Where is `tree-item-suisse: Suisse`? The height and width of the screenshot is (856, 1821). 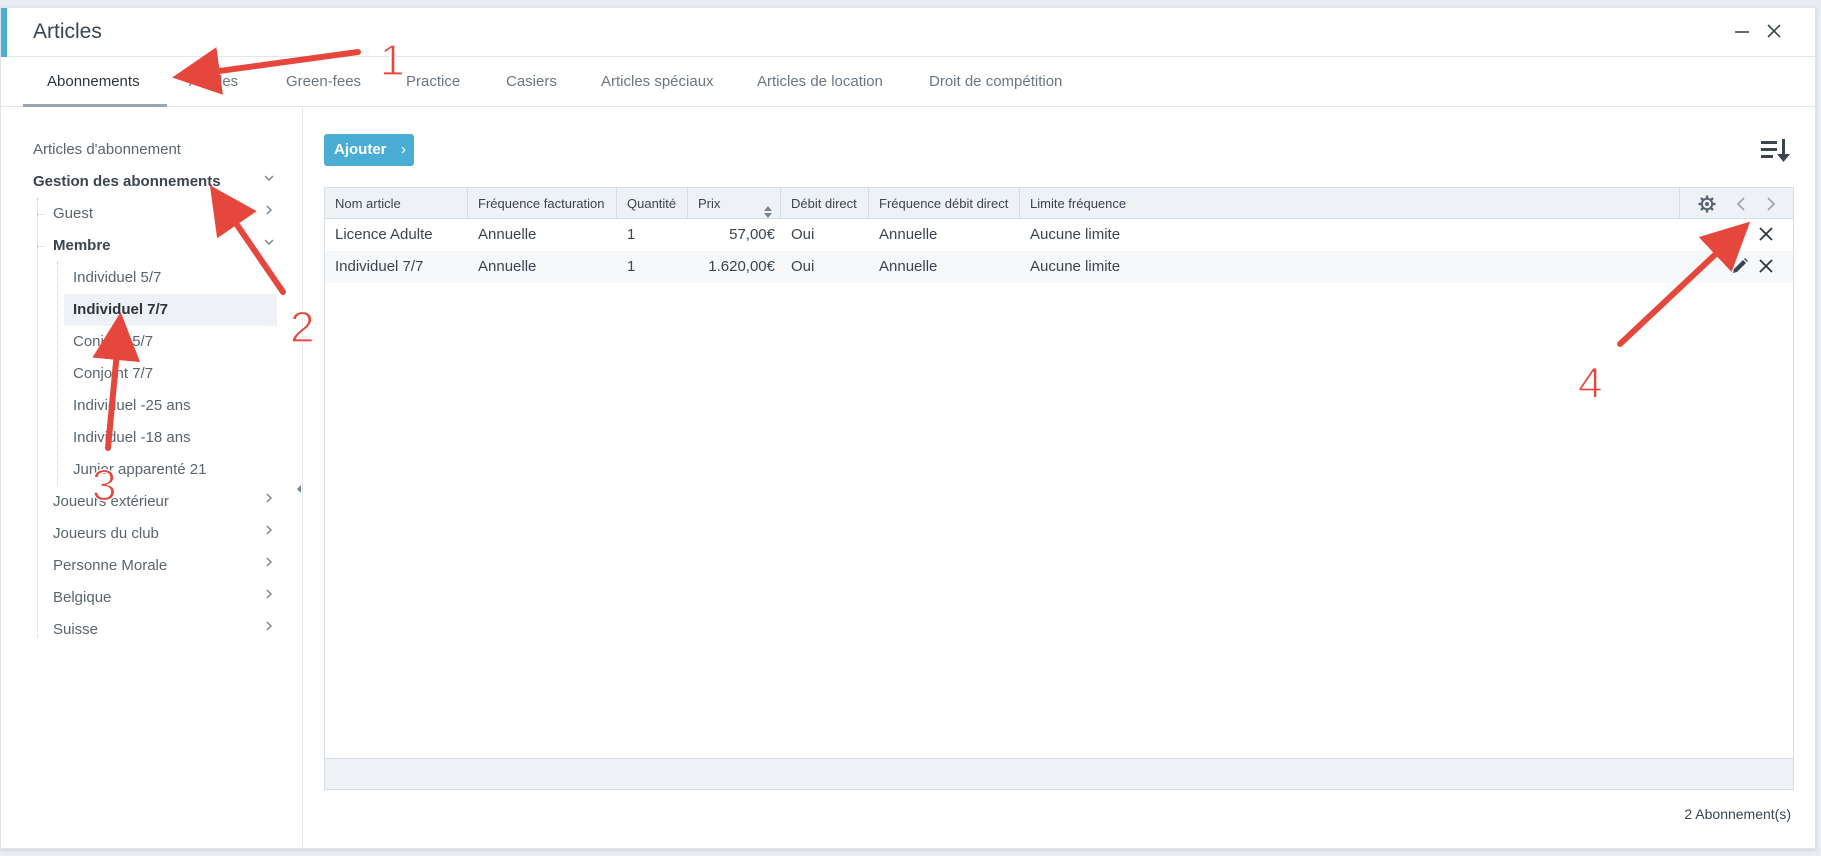
tree-item-suisse: Suisse is located at coordinates (75, 630).